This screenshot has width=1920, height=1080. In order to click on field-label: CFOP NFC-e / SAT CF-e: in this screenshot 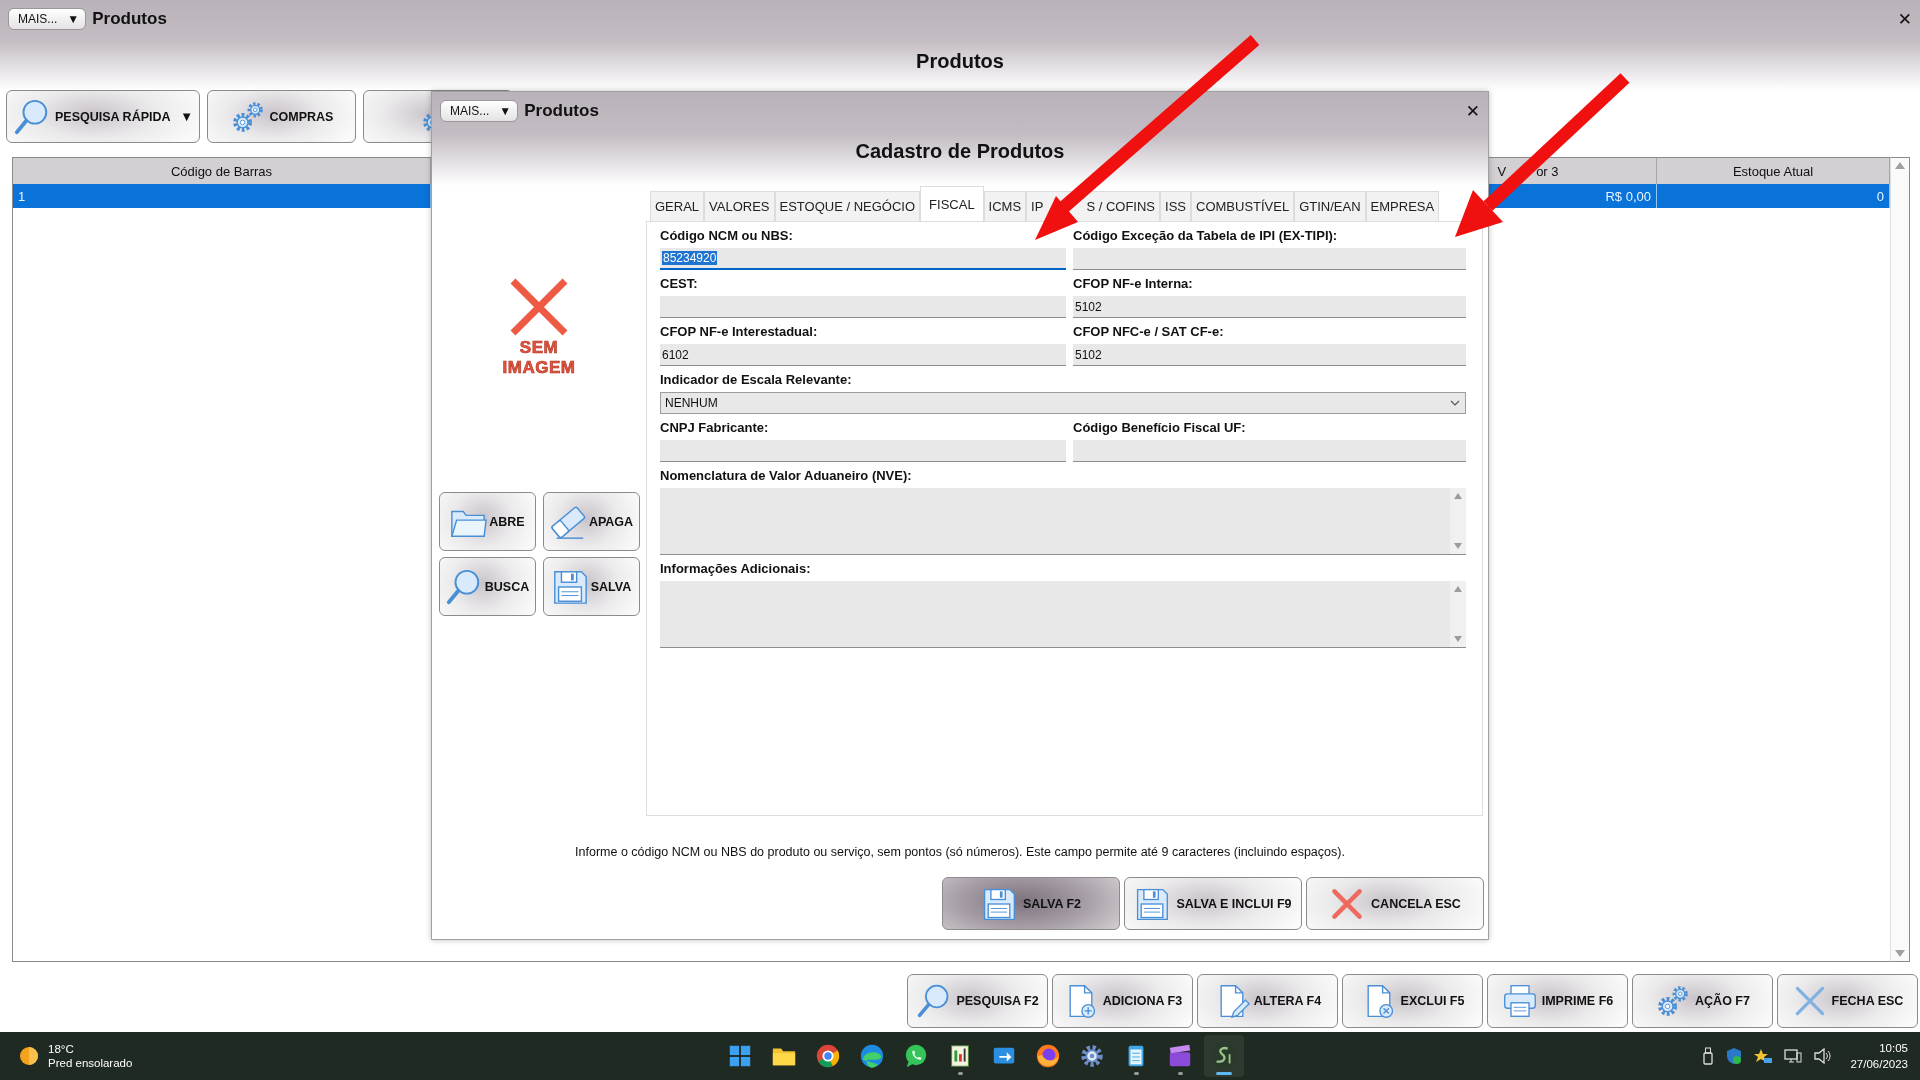, I will do `click(1149, 332)`.